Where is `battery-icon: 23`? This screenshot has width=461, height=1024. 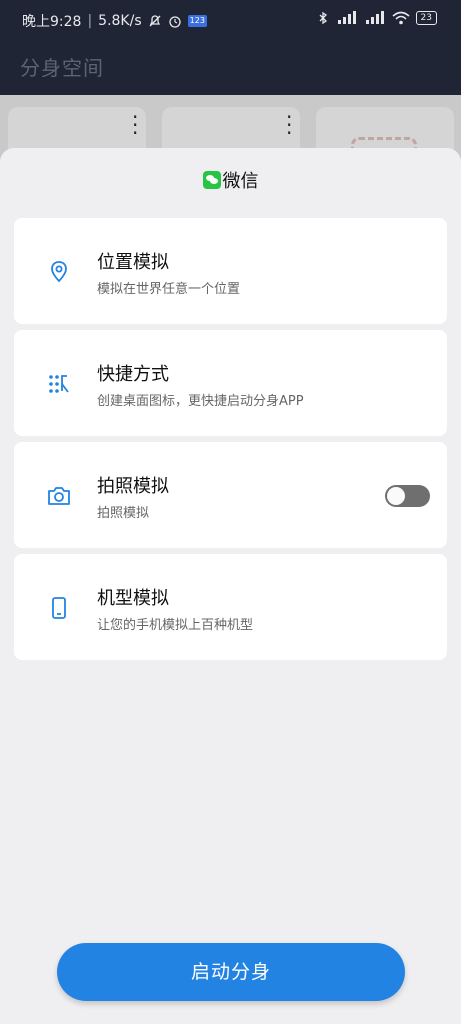 battery-icon: 23 is located at coordinates (426, 18).